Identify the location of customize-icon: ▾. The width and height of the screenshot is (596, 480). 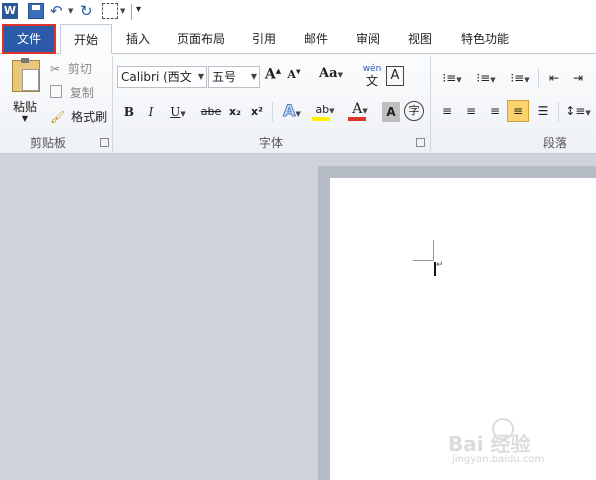
(138, 9).